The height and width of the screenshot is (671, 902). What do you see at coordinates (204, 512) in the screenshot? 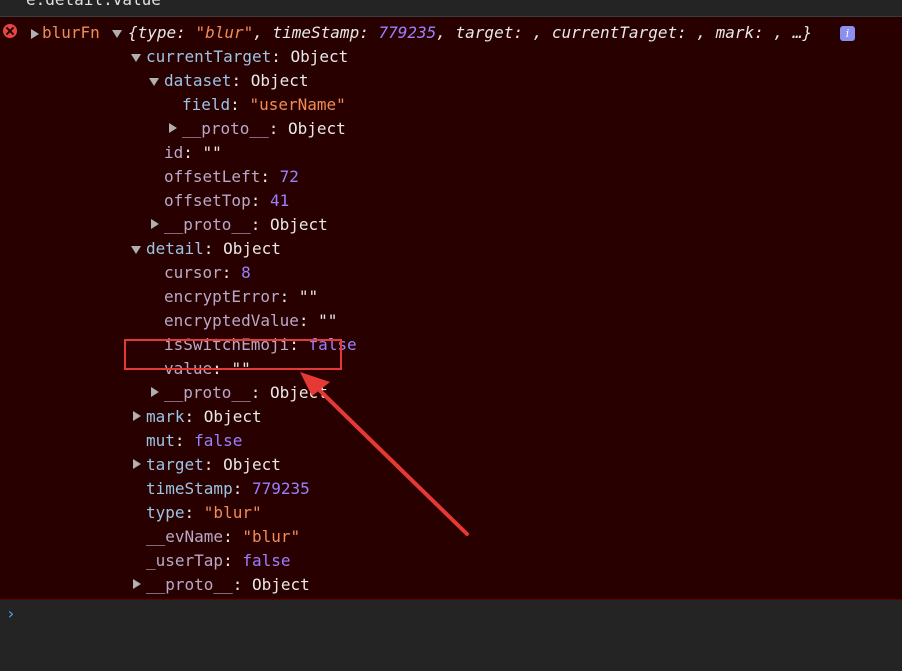
I see `tree-prop-type: type: "blur"` at bounding box center [204, 512].